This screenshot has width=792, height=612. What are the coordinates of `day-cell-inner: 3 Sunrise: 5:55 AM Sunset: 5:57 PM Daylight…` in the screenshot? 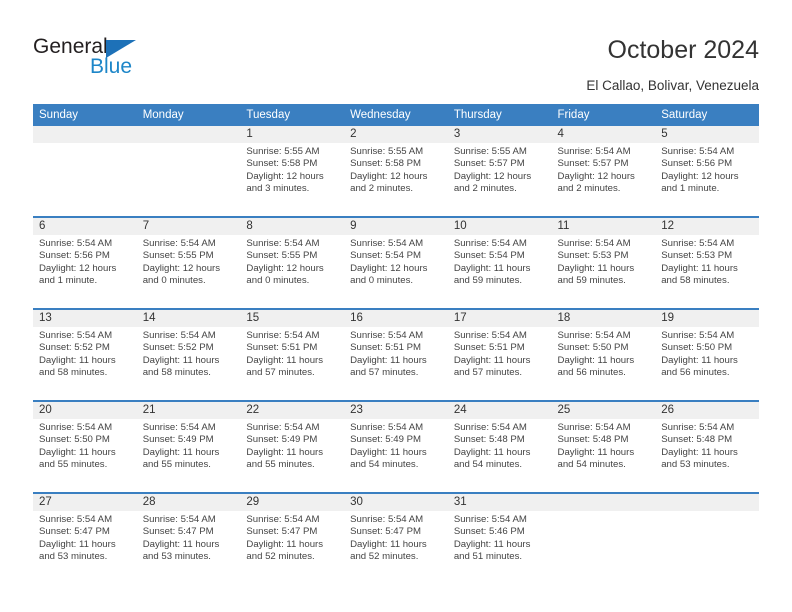 It's located at (499, 171).